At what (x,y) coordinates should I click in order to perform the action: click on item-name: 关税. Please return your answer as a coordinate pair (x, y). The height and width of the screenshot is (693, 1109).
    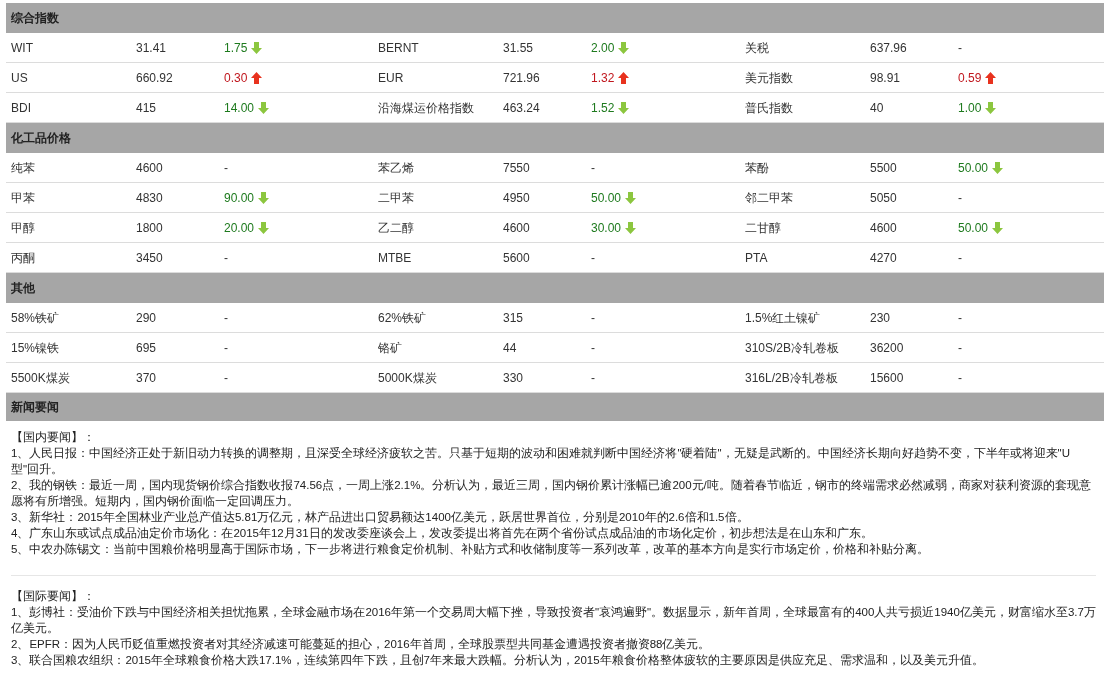
    Looking at the image, I should click on (757, 48).